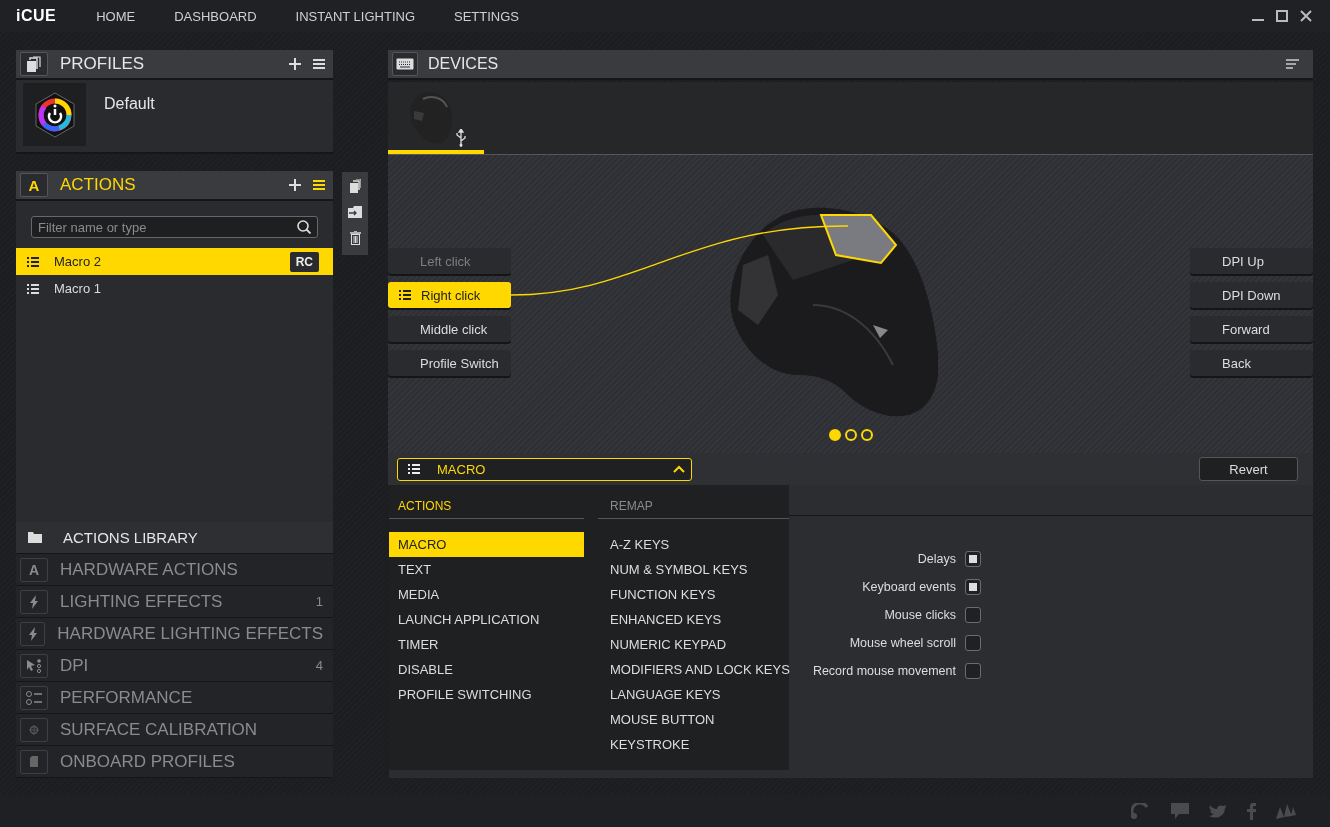 This screenshot has width=1330, height=827. Describe the element at coordinates (78, 288) in the screenshot. I see `action-name: Macro 1` at that location.